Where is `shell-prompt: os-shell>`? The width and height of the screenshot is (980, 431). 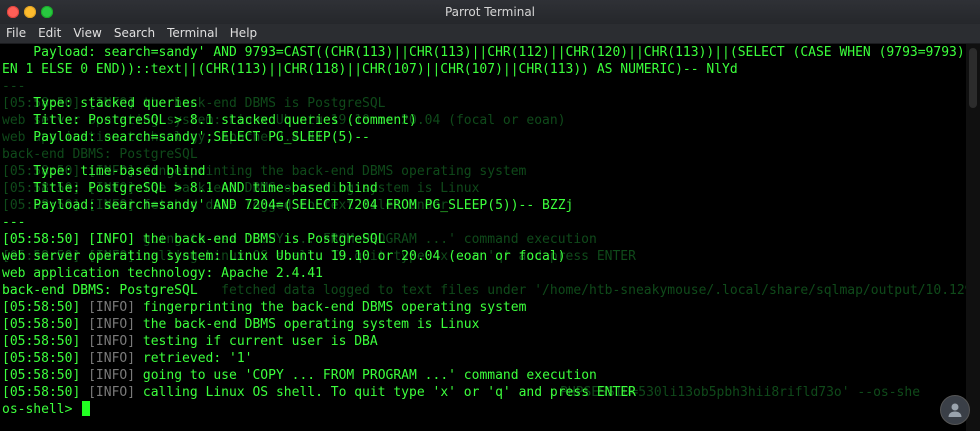
shell-prompt: os-shell> is located at coordinates (41, 409).